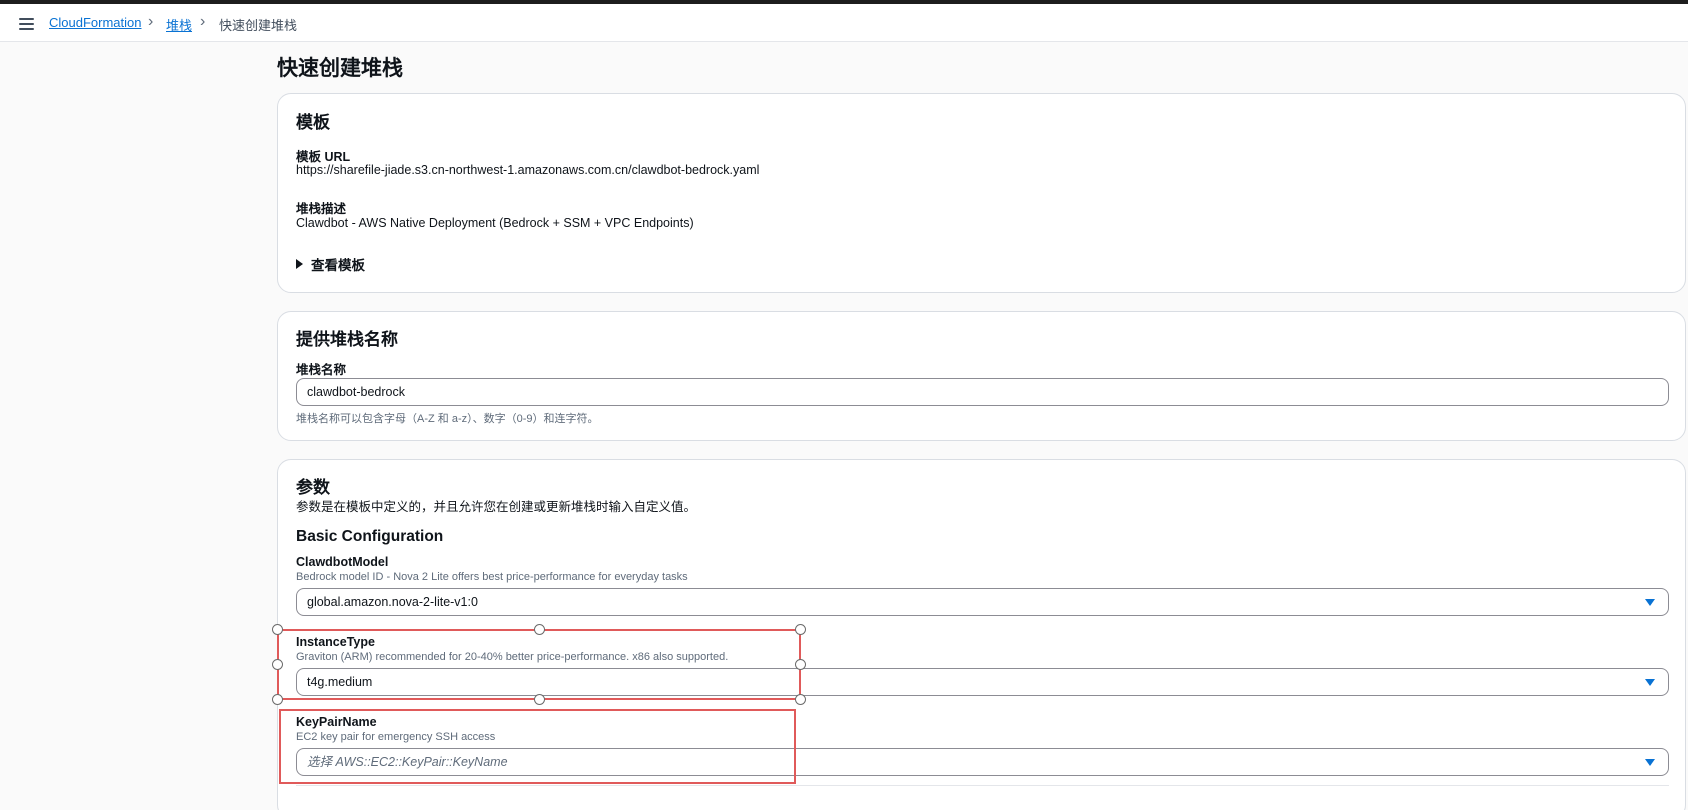 The image size is (1688, 810). What do you see at coordinates (982, 392) in the screenshot?
I see `stack-name-input` at bounding box center [982, 392].